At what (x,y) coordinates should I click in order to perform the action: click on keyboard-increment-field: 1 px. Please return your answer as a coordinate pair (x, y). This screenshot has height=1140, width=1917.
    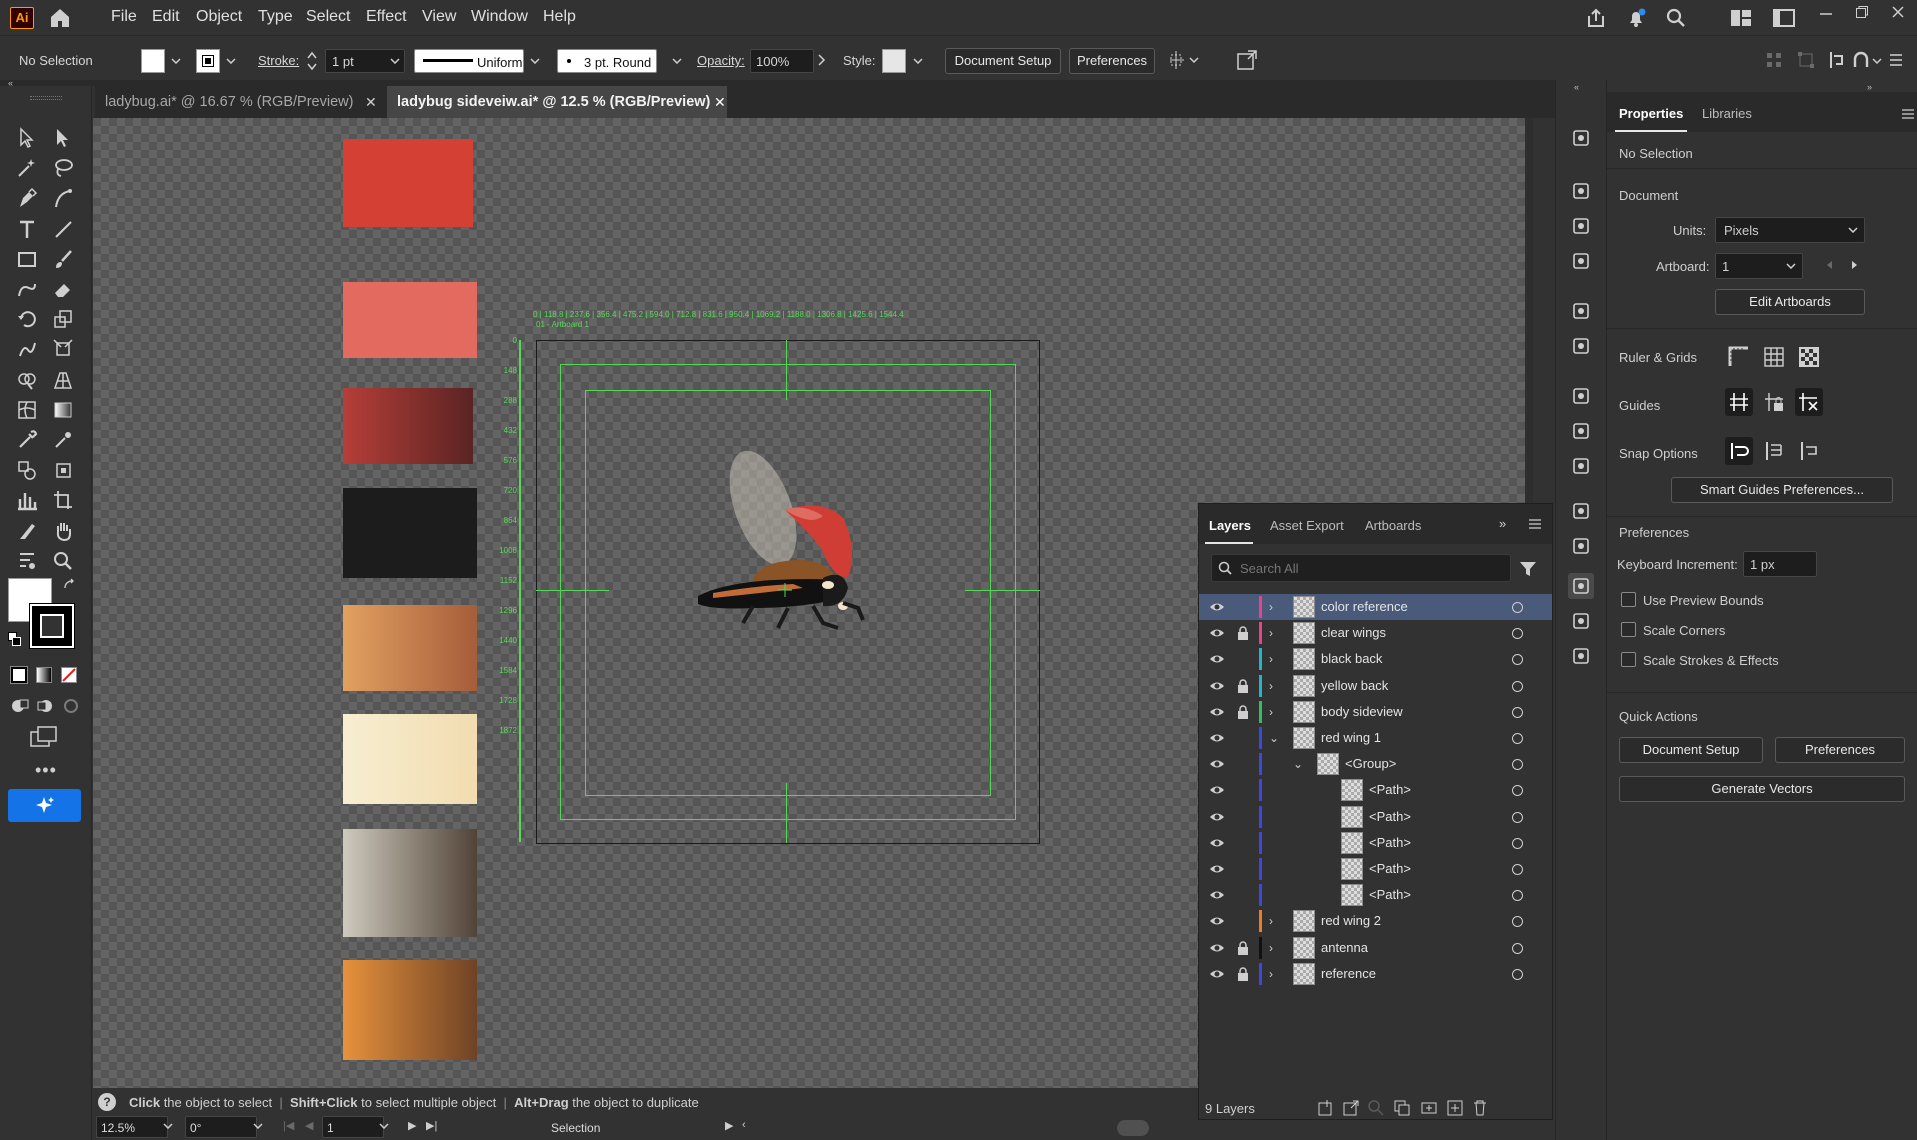
    Looking at the image, I should click on (1780, 564).